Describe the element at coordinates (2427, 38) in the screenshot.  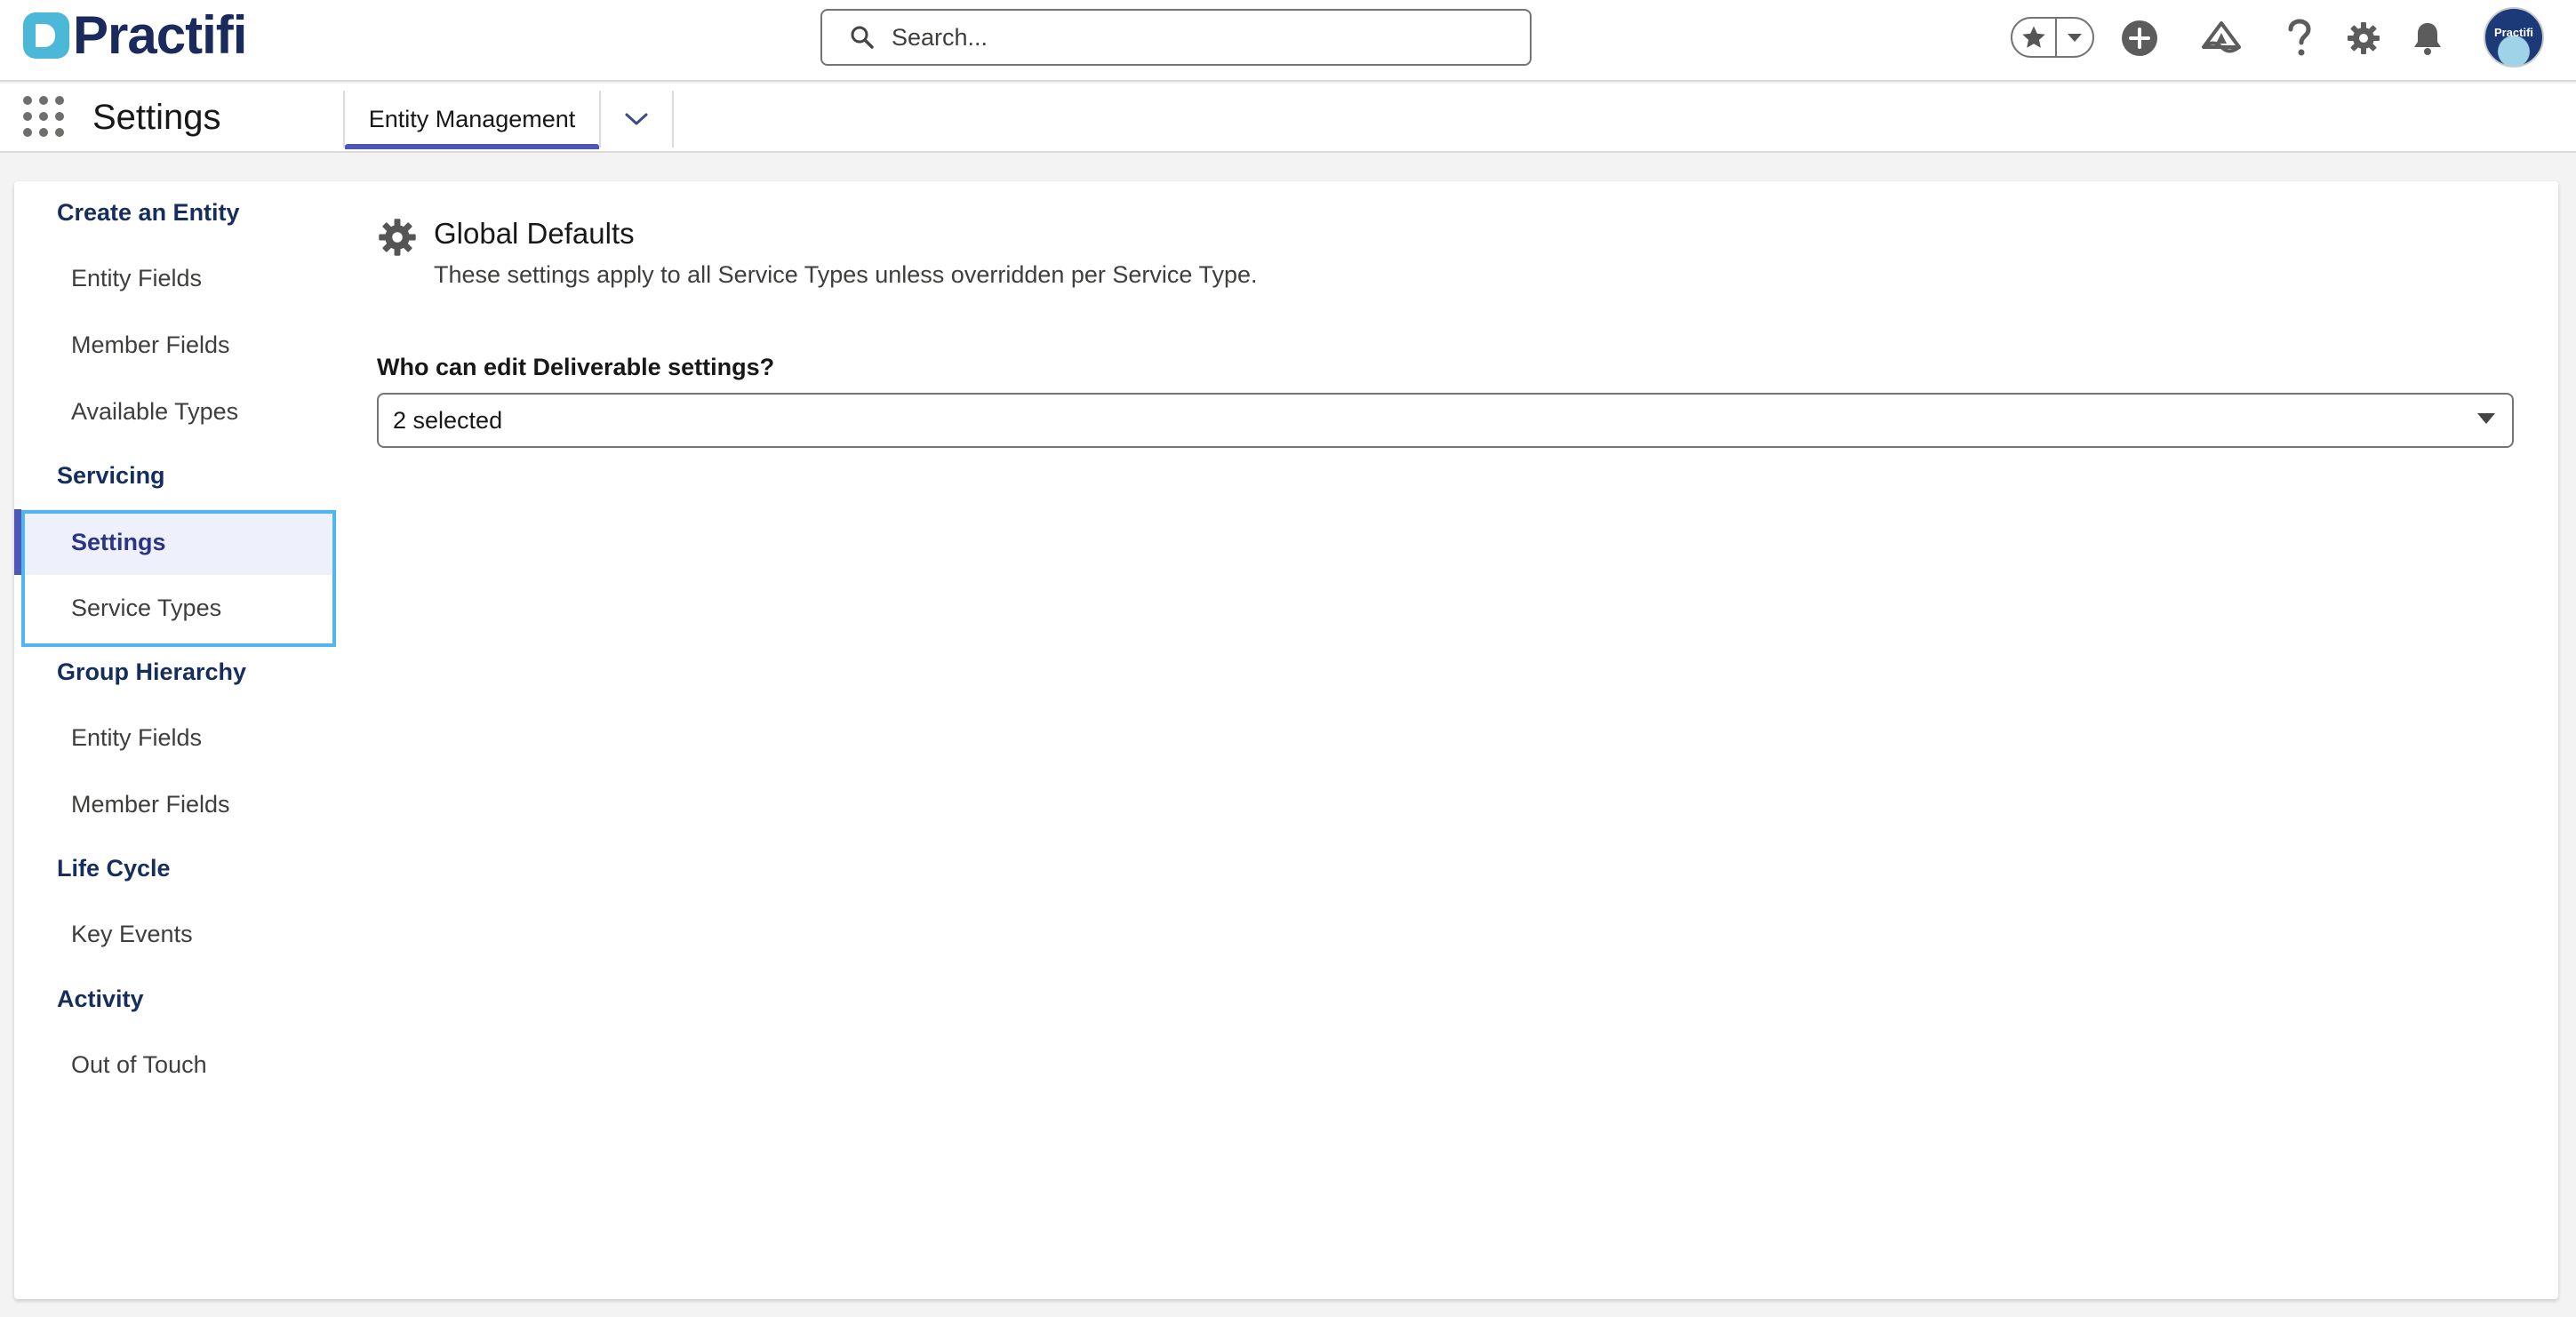
I see `notifications-bell-icon` at that location.